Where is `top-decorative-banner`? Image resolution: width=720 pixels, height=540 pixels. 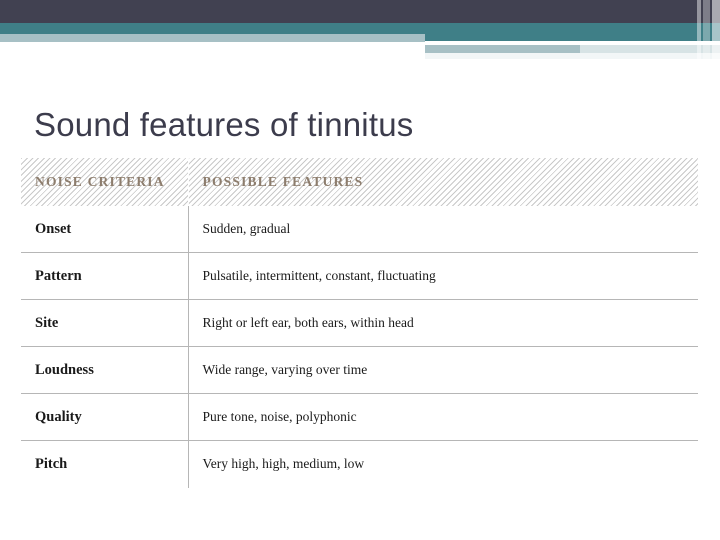
top-decorative-banner is located at coordinates (360, 30).